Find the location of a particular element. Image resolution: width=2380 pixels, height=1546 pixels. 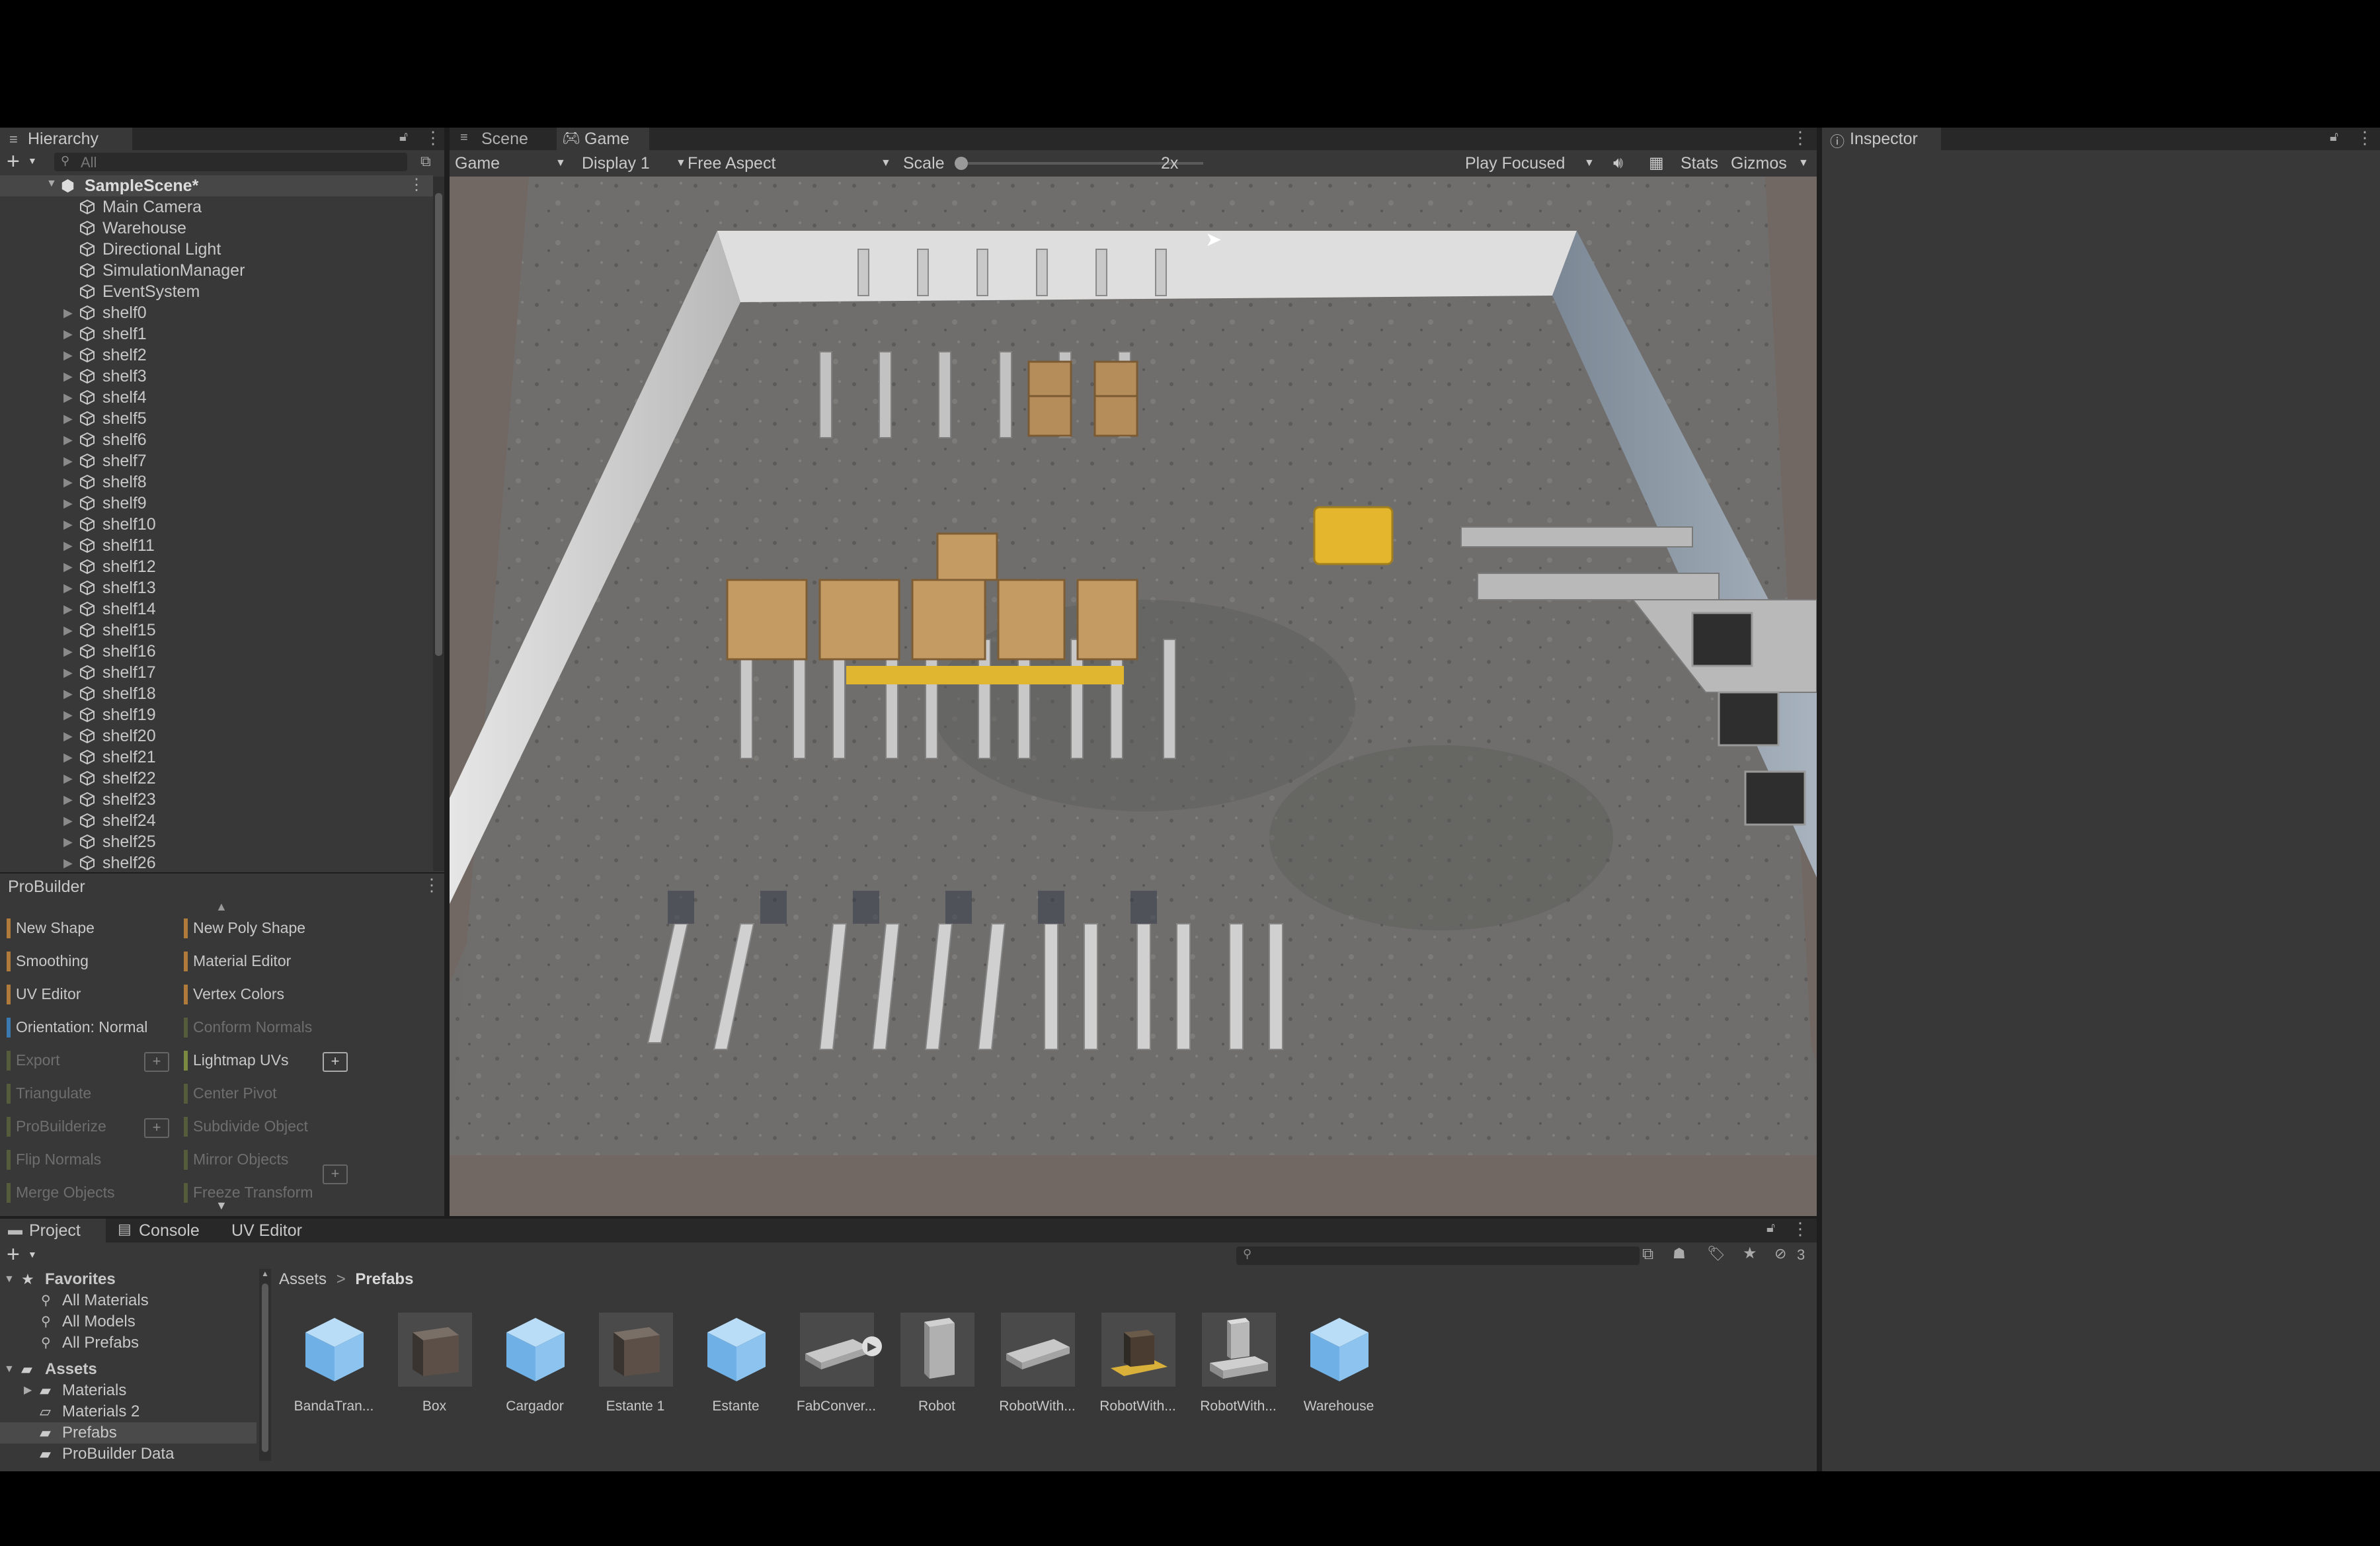

hierarchy-item-shelf: ▶ shelf4 is located at coordinates (215, 397).